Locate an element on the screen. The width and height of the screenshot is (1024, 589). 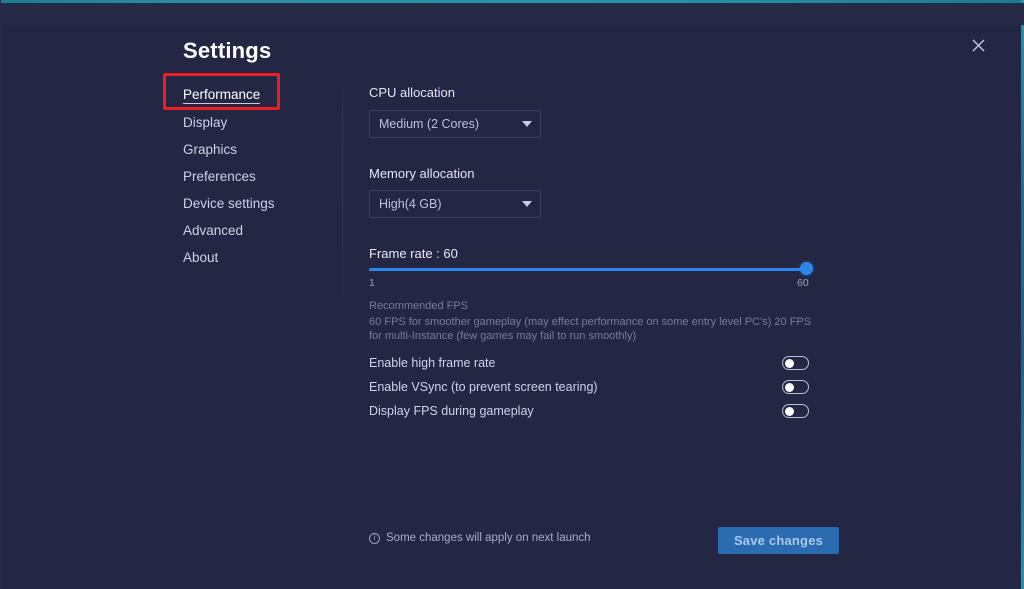
frame-rate-slider is located at coordinates (591, 269).